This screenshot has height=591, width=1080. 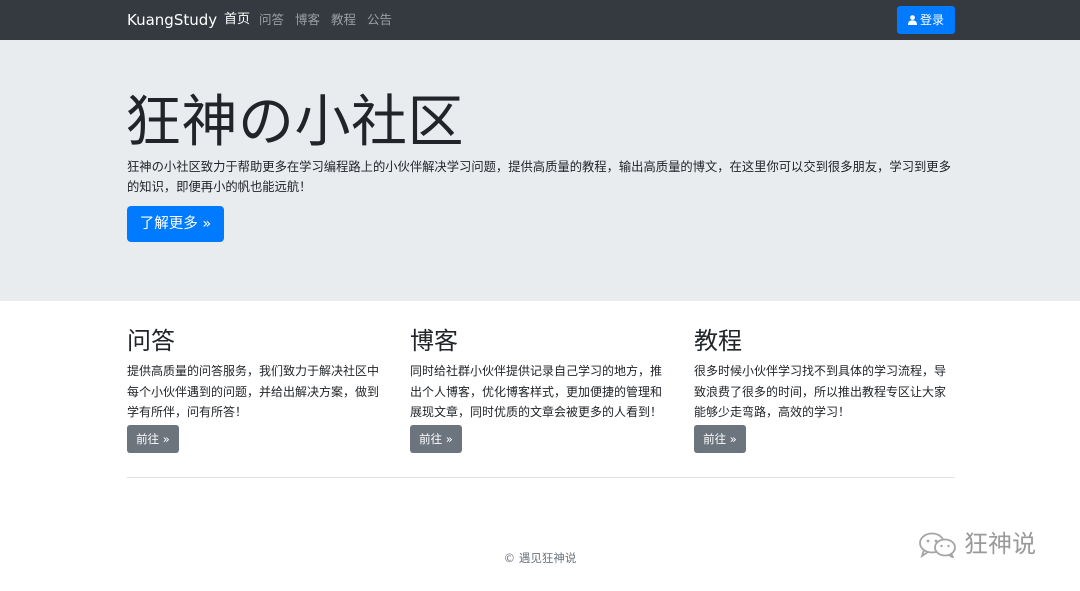 I want to click on login-button: 登录, so click(x=926, y=20).